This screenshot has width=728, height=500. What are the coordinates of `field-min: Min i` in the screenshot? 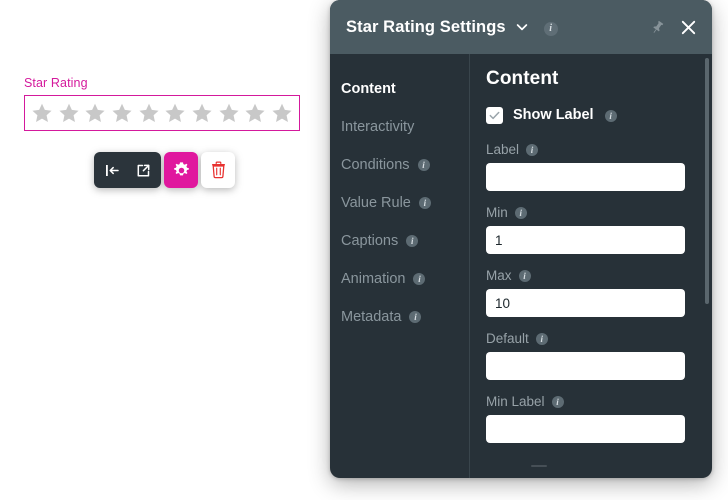 It's located at (591, 229).